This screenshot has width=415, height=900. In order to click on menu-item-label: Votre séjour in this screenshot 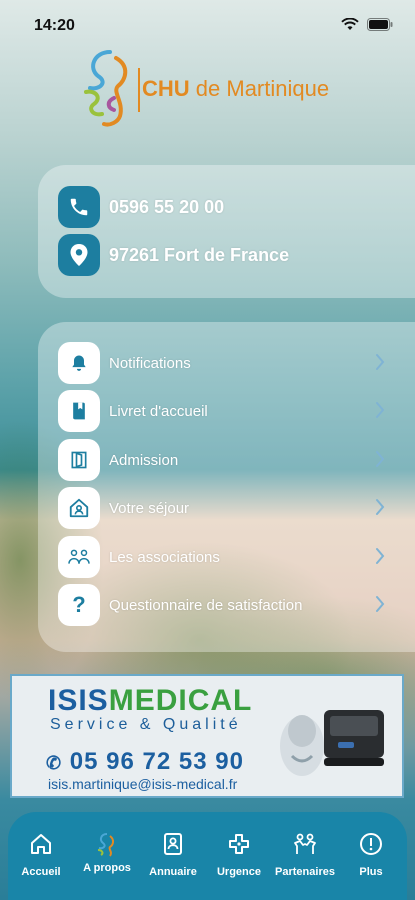, I will do `click(149, 508)`.